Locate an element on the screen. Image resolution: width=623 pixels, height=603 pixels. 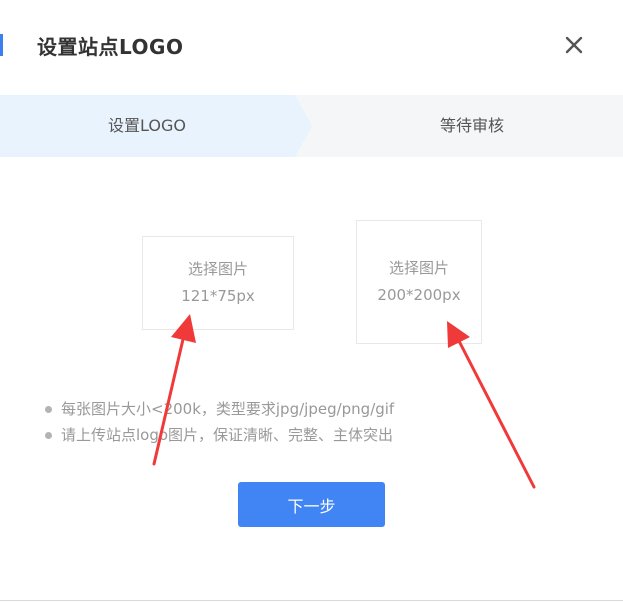
annotation-arrow-icon is located at coordinates (491, 405).